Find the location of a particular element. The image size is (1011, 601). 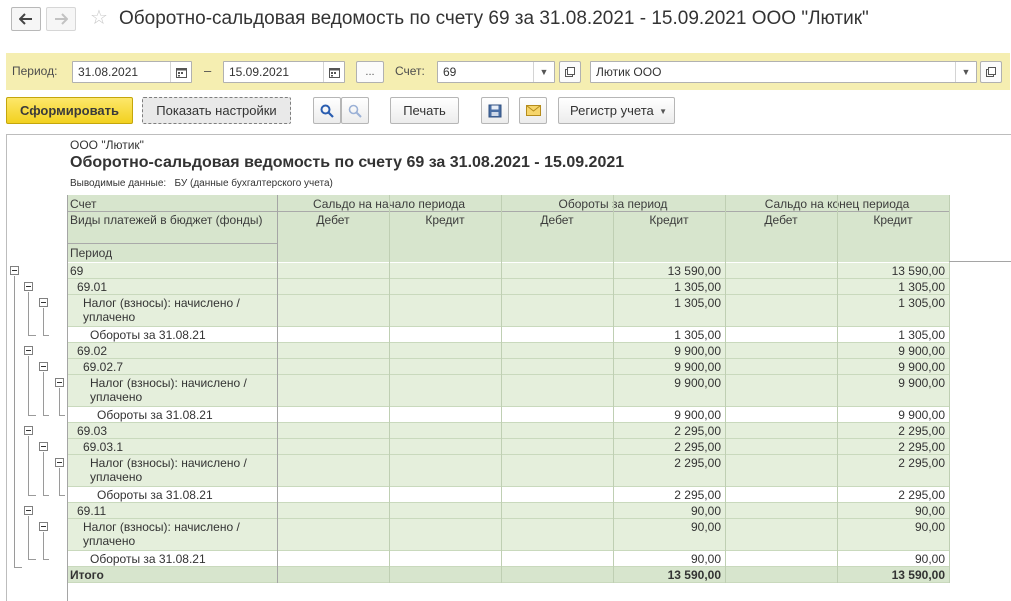

row-label: 69.02.7 is located at coordinates (103, 367).